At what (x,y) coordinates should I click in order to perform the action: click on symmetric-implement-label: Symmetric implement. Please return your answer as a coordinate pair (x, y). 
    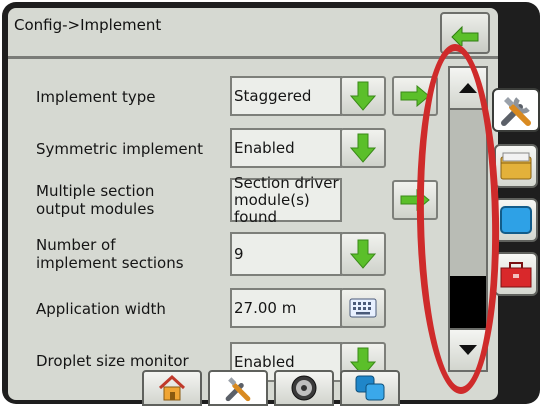
    Looking at the image, I should click on (120, 149).